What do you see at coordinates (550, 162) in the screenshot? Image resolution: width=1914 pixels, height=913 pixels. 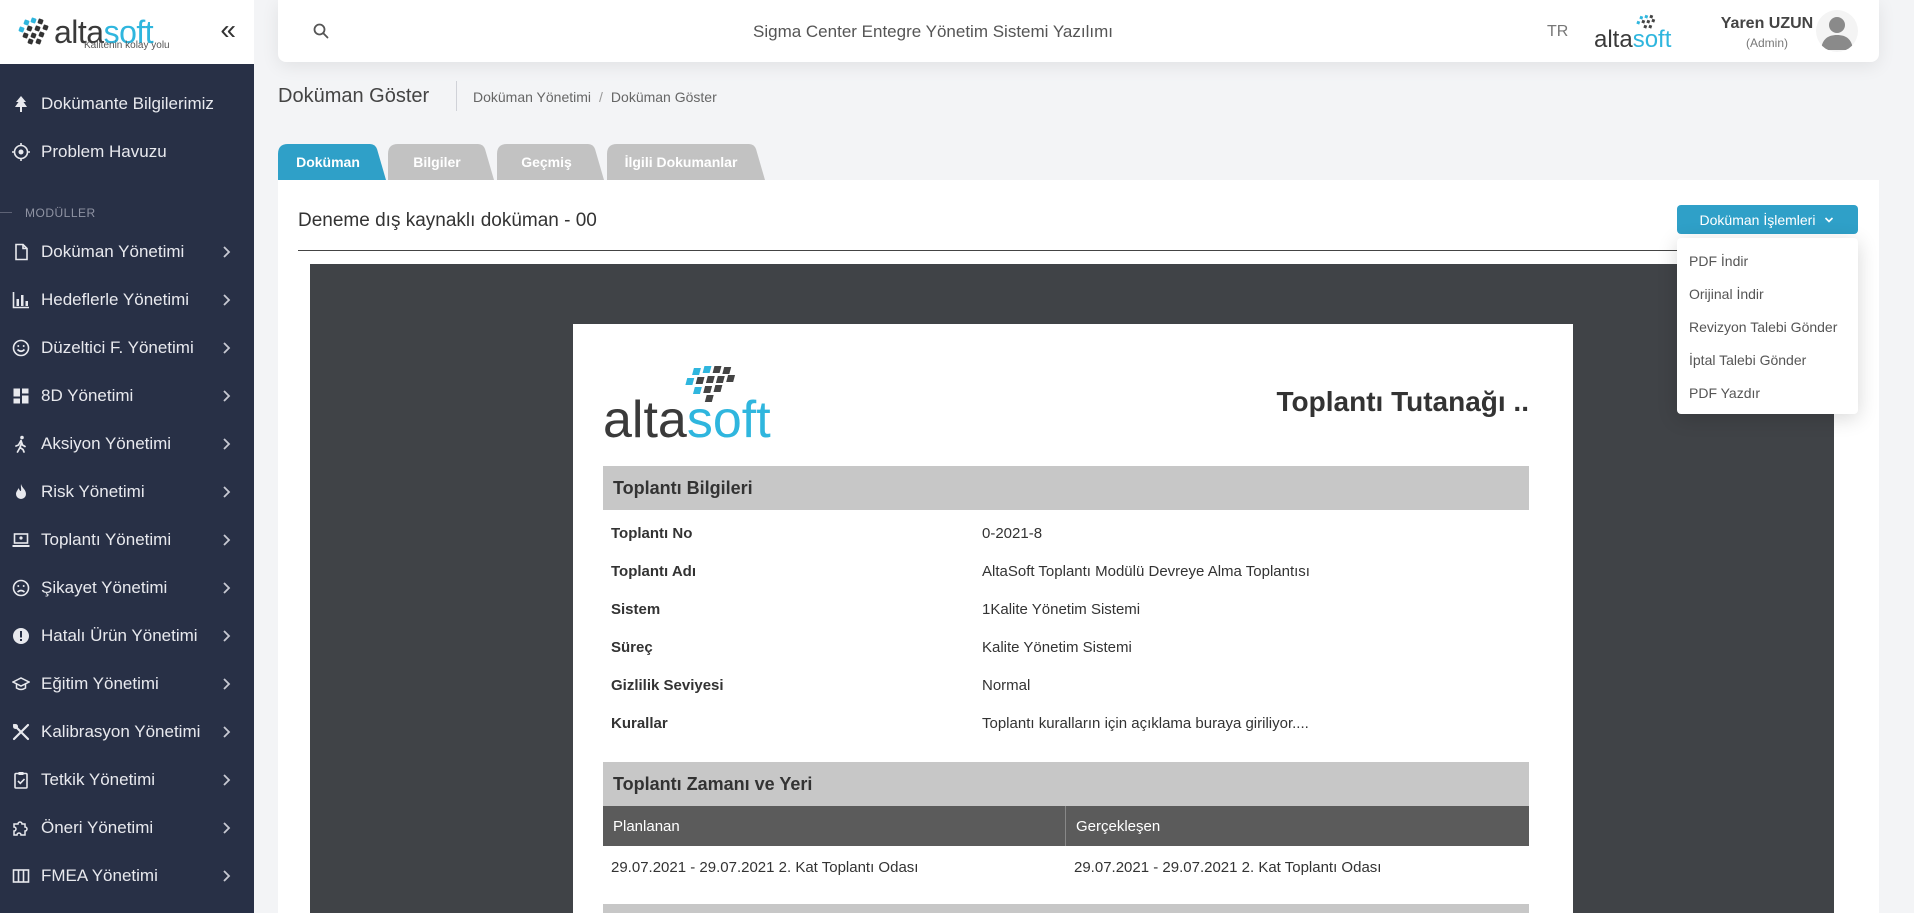 I see `tab-gecmis: Geçmiş` at bounding box center [550, 162].